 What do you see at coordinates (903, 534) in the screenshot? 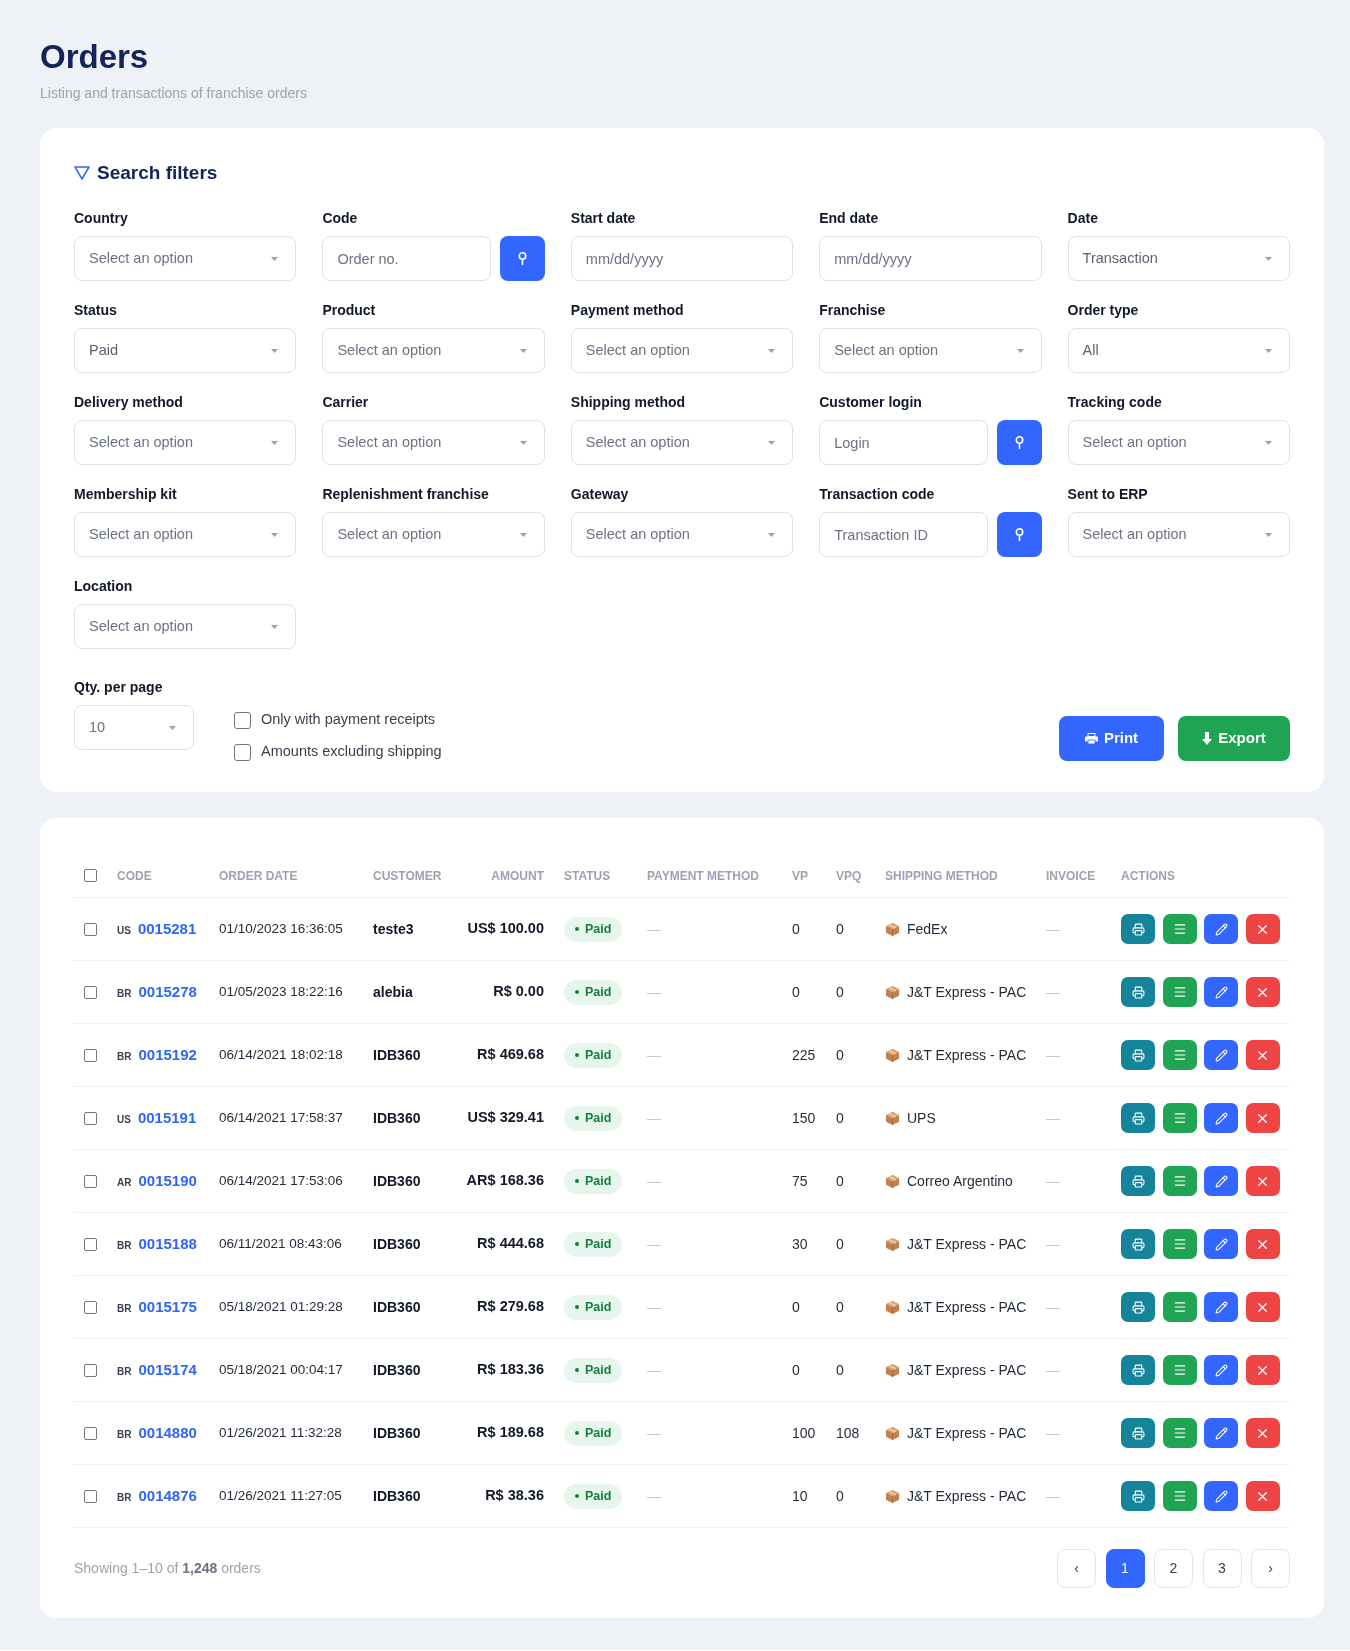
I see `text-field: Transaction ID` at bounding box center [903, 534].